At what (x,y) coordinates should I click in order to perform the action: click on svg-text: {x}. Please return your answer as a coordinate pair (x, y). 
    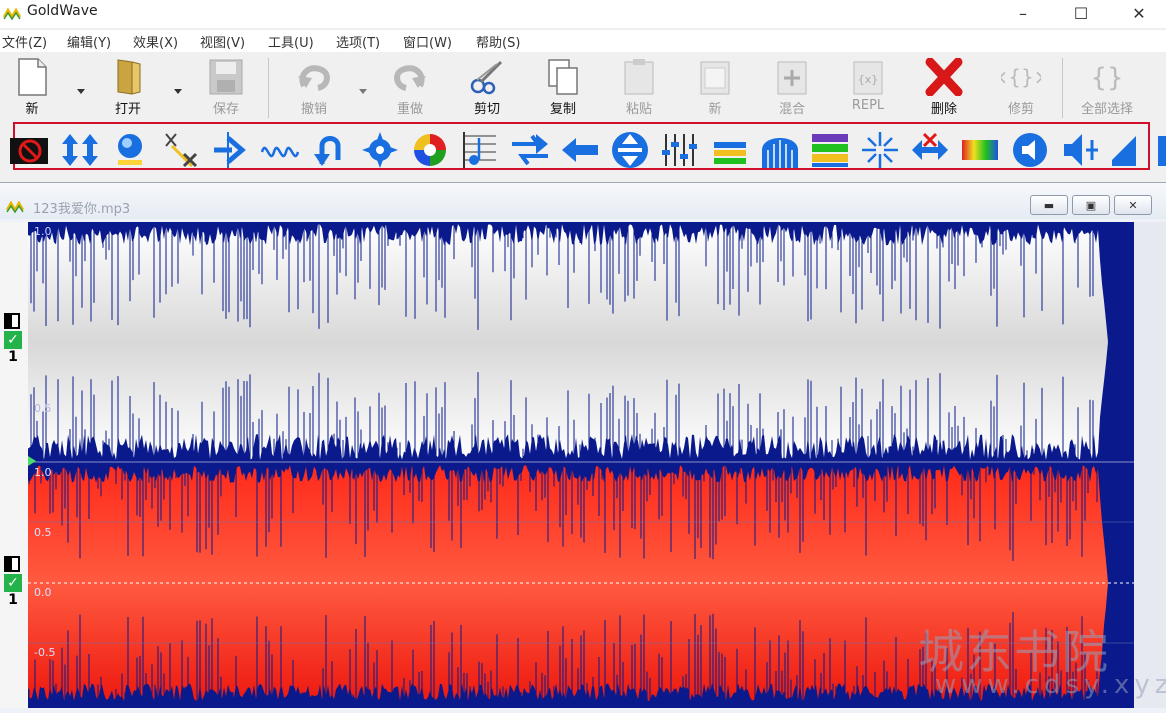
    Looking at the image, I should click on (868, 79).